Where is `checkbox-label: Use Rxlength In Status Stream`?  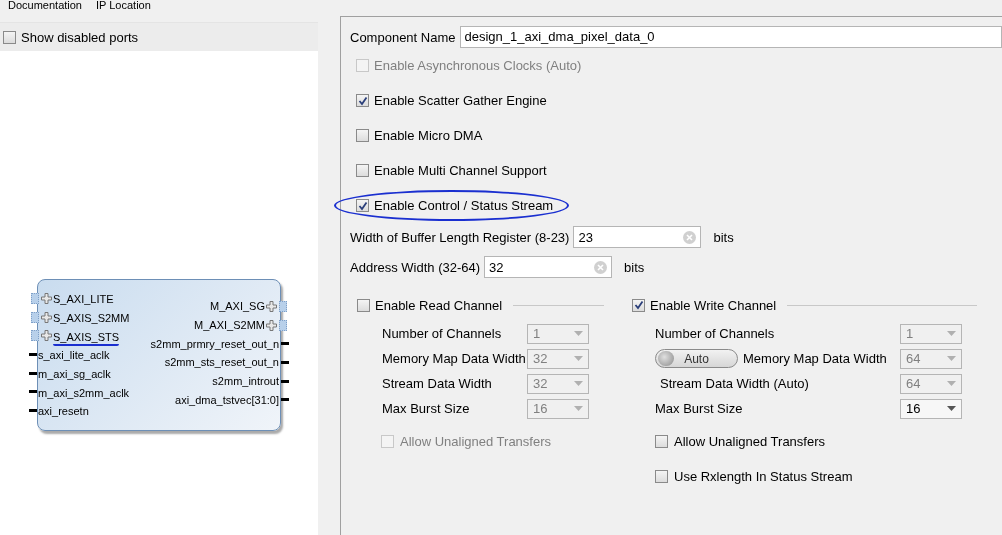 checkbox-label: Use Rxlength In Status Stream is located at coordinates (763, 476).